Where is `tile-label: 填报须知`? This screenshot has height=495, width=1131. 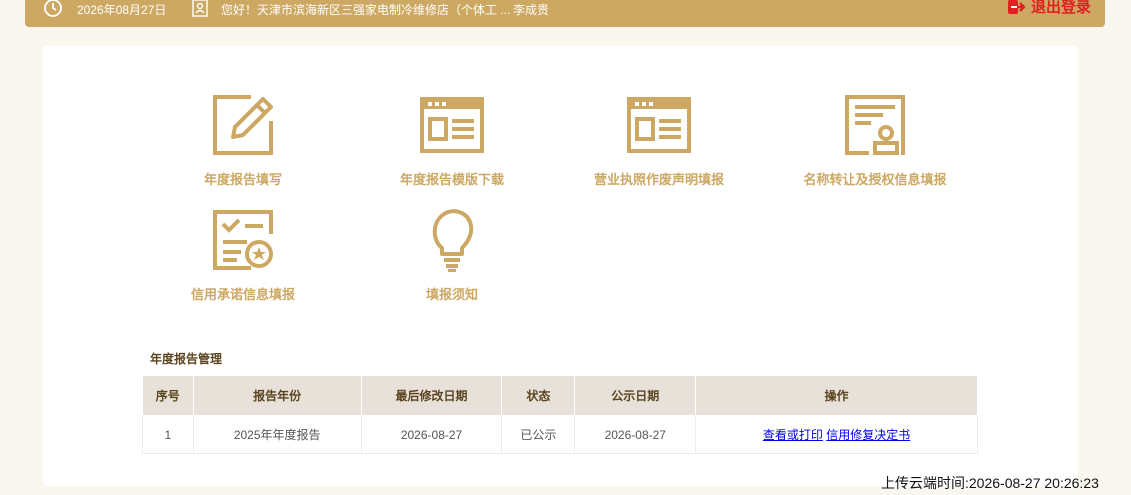
tile-label: 填报须知 is located at coordinates (451, 294).